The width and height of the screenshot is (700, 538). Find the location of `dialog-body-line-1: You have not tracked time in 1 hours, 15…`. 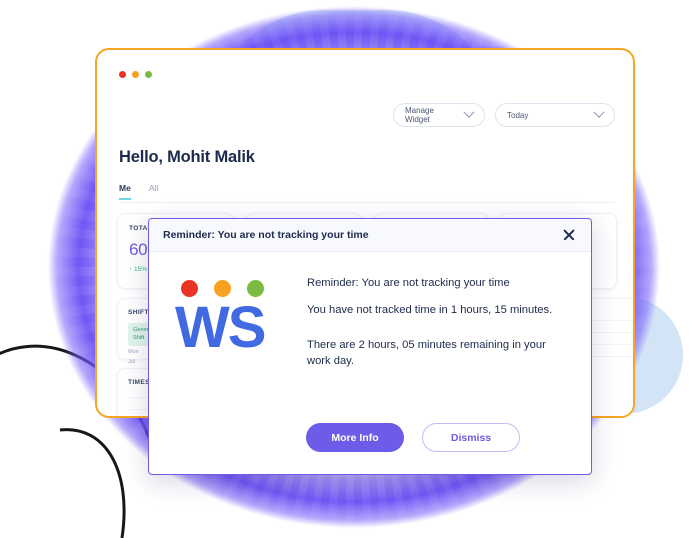

dialog-body-line-1: You have not tracked time in 1 hours, 15… is located at coordinates (430, 309).